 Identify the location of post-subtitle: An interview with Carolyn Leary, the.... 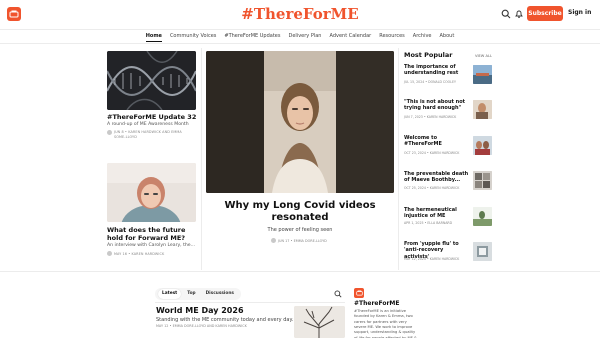
(151, 245).